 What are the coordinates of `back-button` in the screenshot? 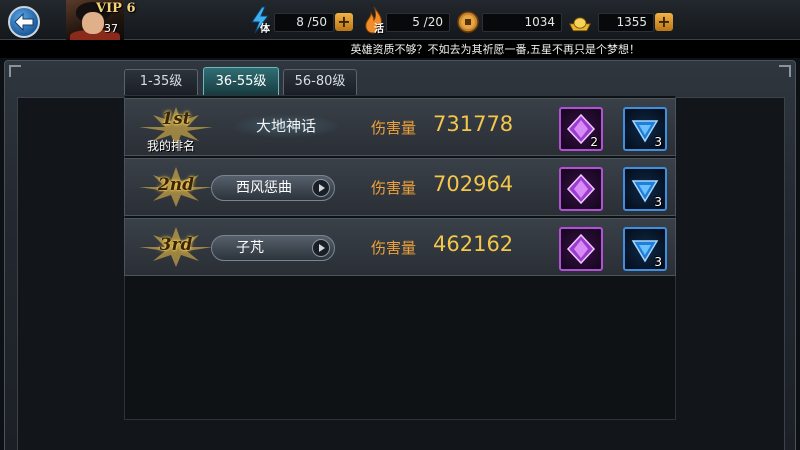 It's located at (24, 22).